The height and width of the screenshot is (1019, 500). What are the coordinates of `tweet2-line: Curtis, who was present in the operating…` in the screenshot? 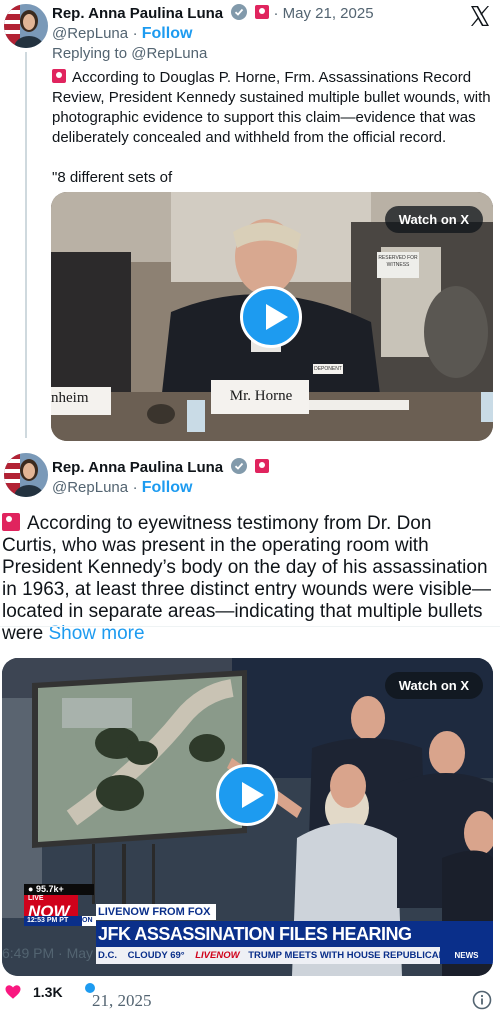 It's located at (215, 545).